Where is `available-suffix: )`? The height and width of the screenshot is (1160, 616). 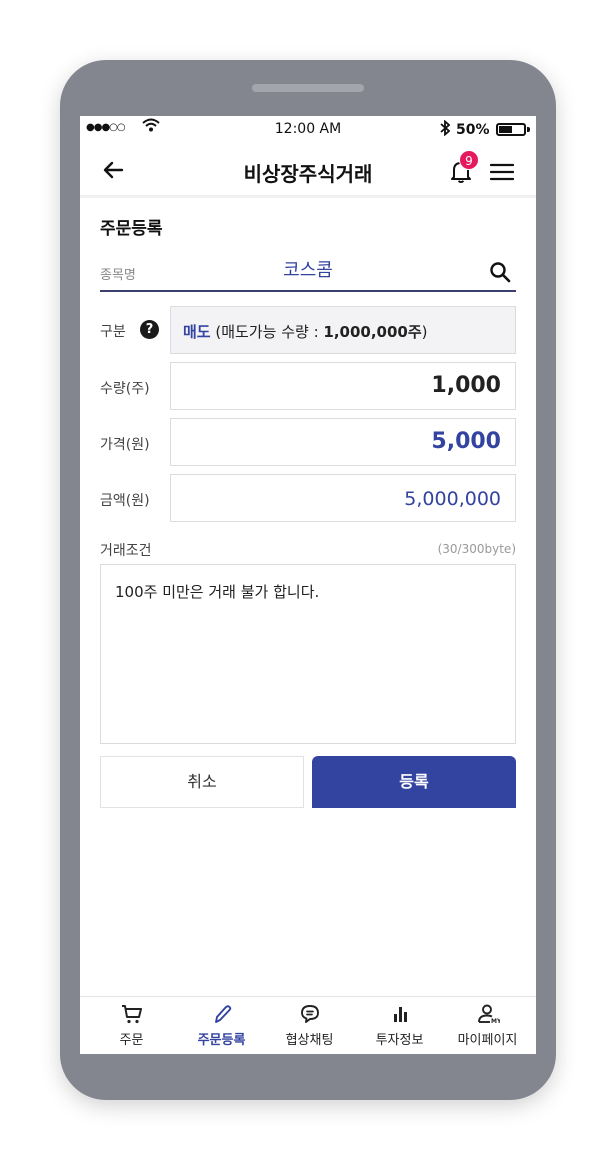 available-suffix: ) is located at coordinates (424, 332).